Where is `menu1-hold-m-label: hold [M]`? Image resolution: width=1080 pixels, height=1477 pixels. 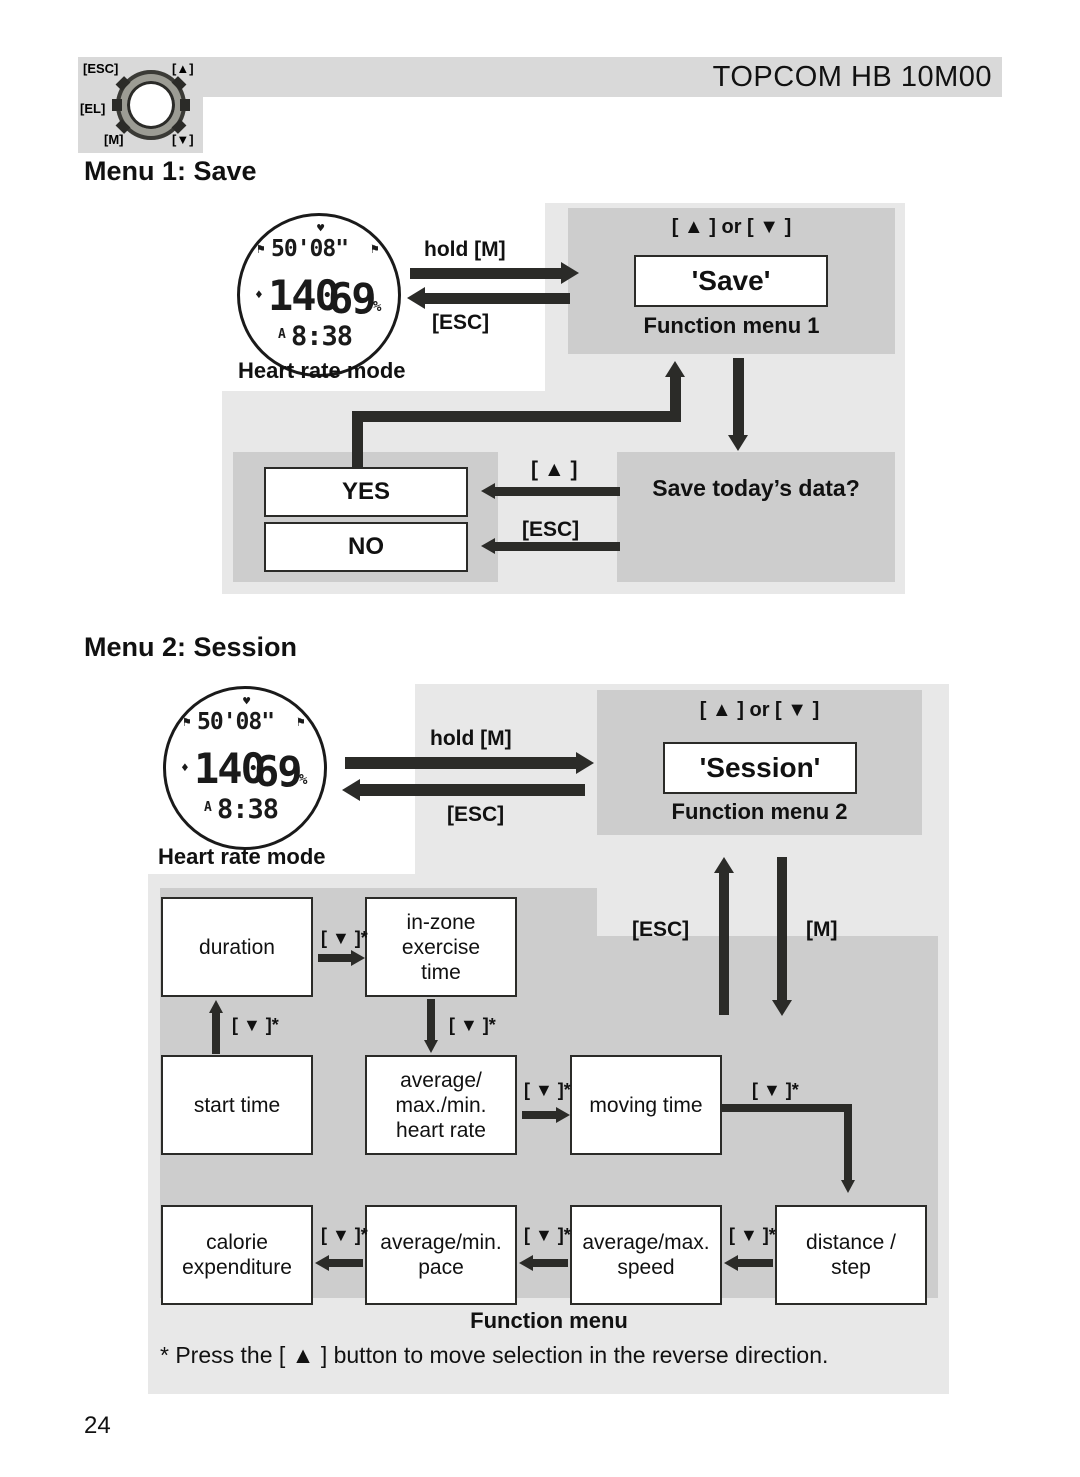
menu1-hold-m-label: hold [M] is located at coordinates (465, 249).